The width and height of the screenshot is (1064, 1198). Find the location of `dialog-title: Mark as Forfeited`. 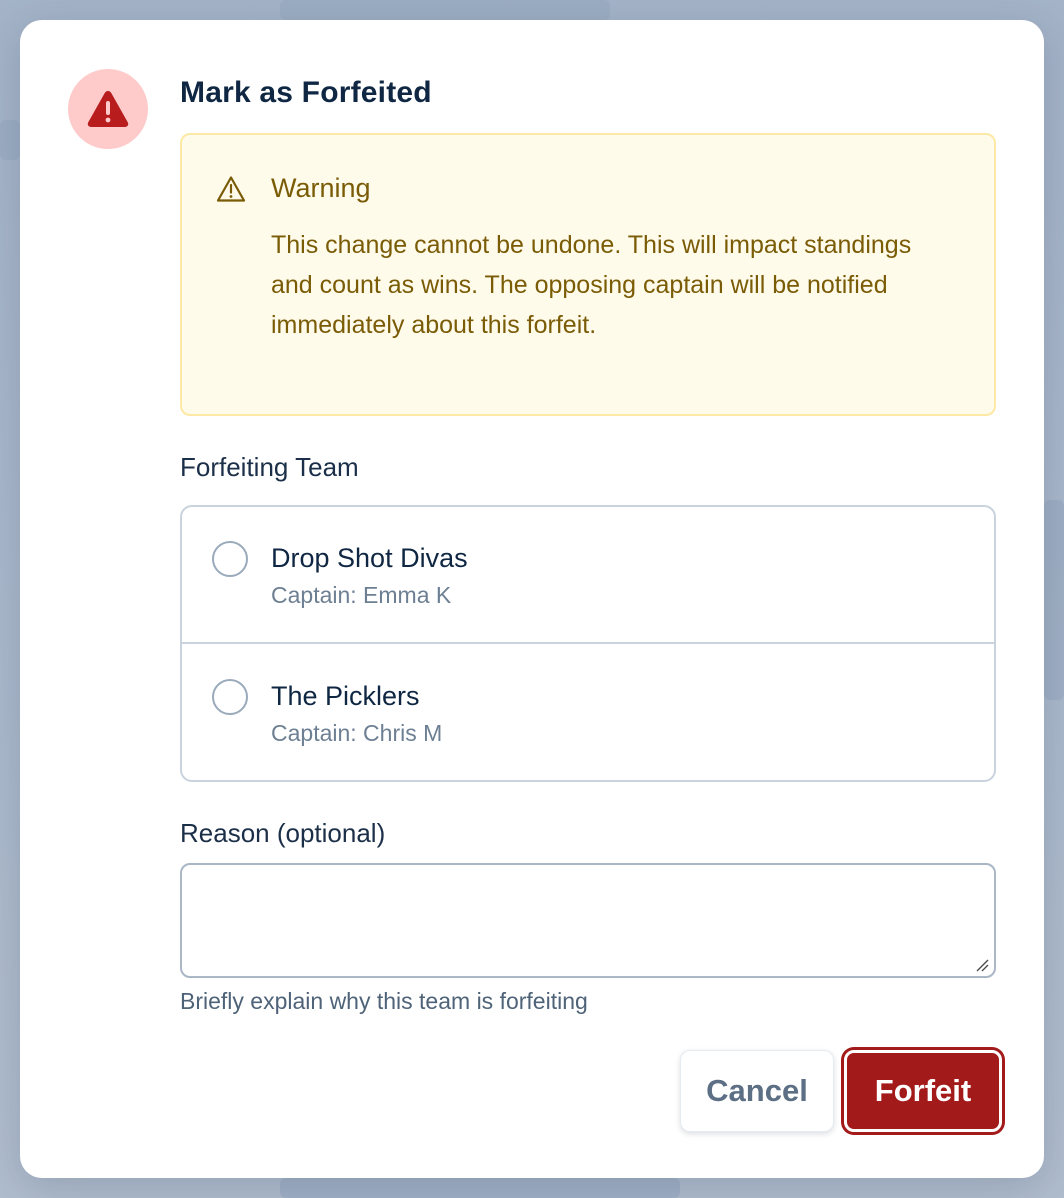

dialog-title: Mark as Forfeited is located at coordinates (306, 92).